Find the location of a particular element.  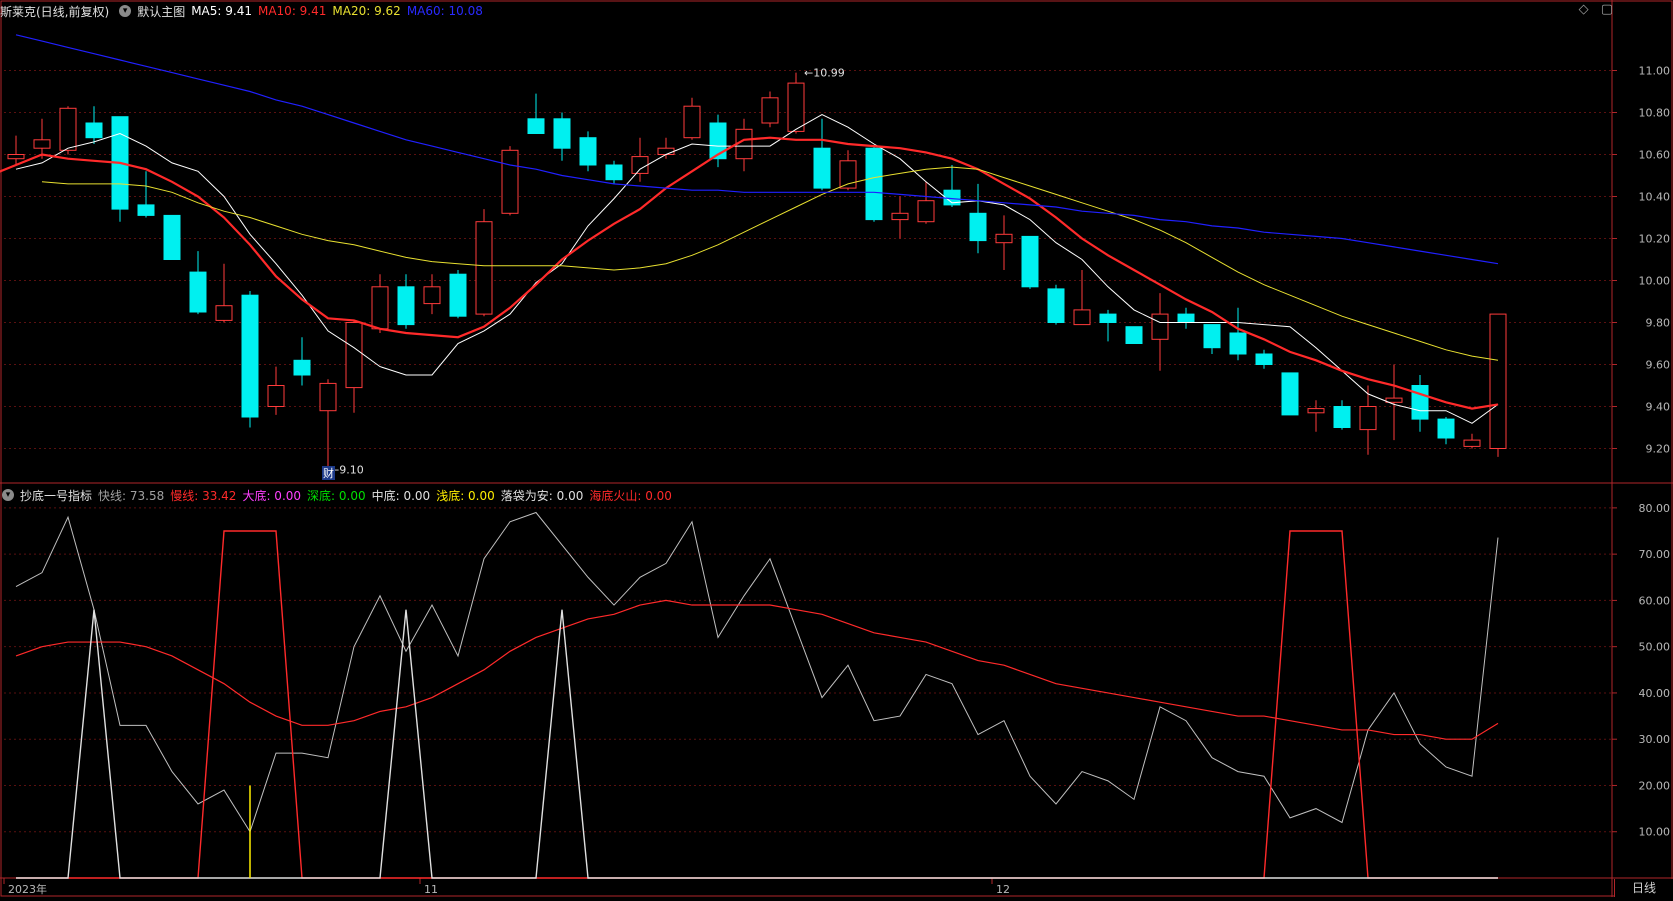

shallow-bottom-label: 浅底: 0.00 is located at coordinates (465, 495).